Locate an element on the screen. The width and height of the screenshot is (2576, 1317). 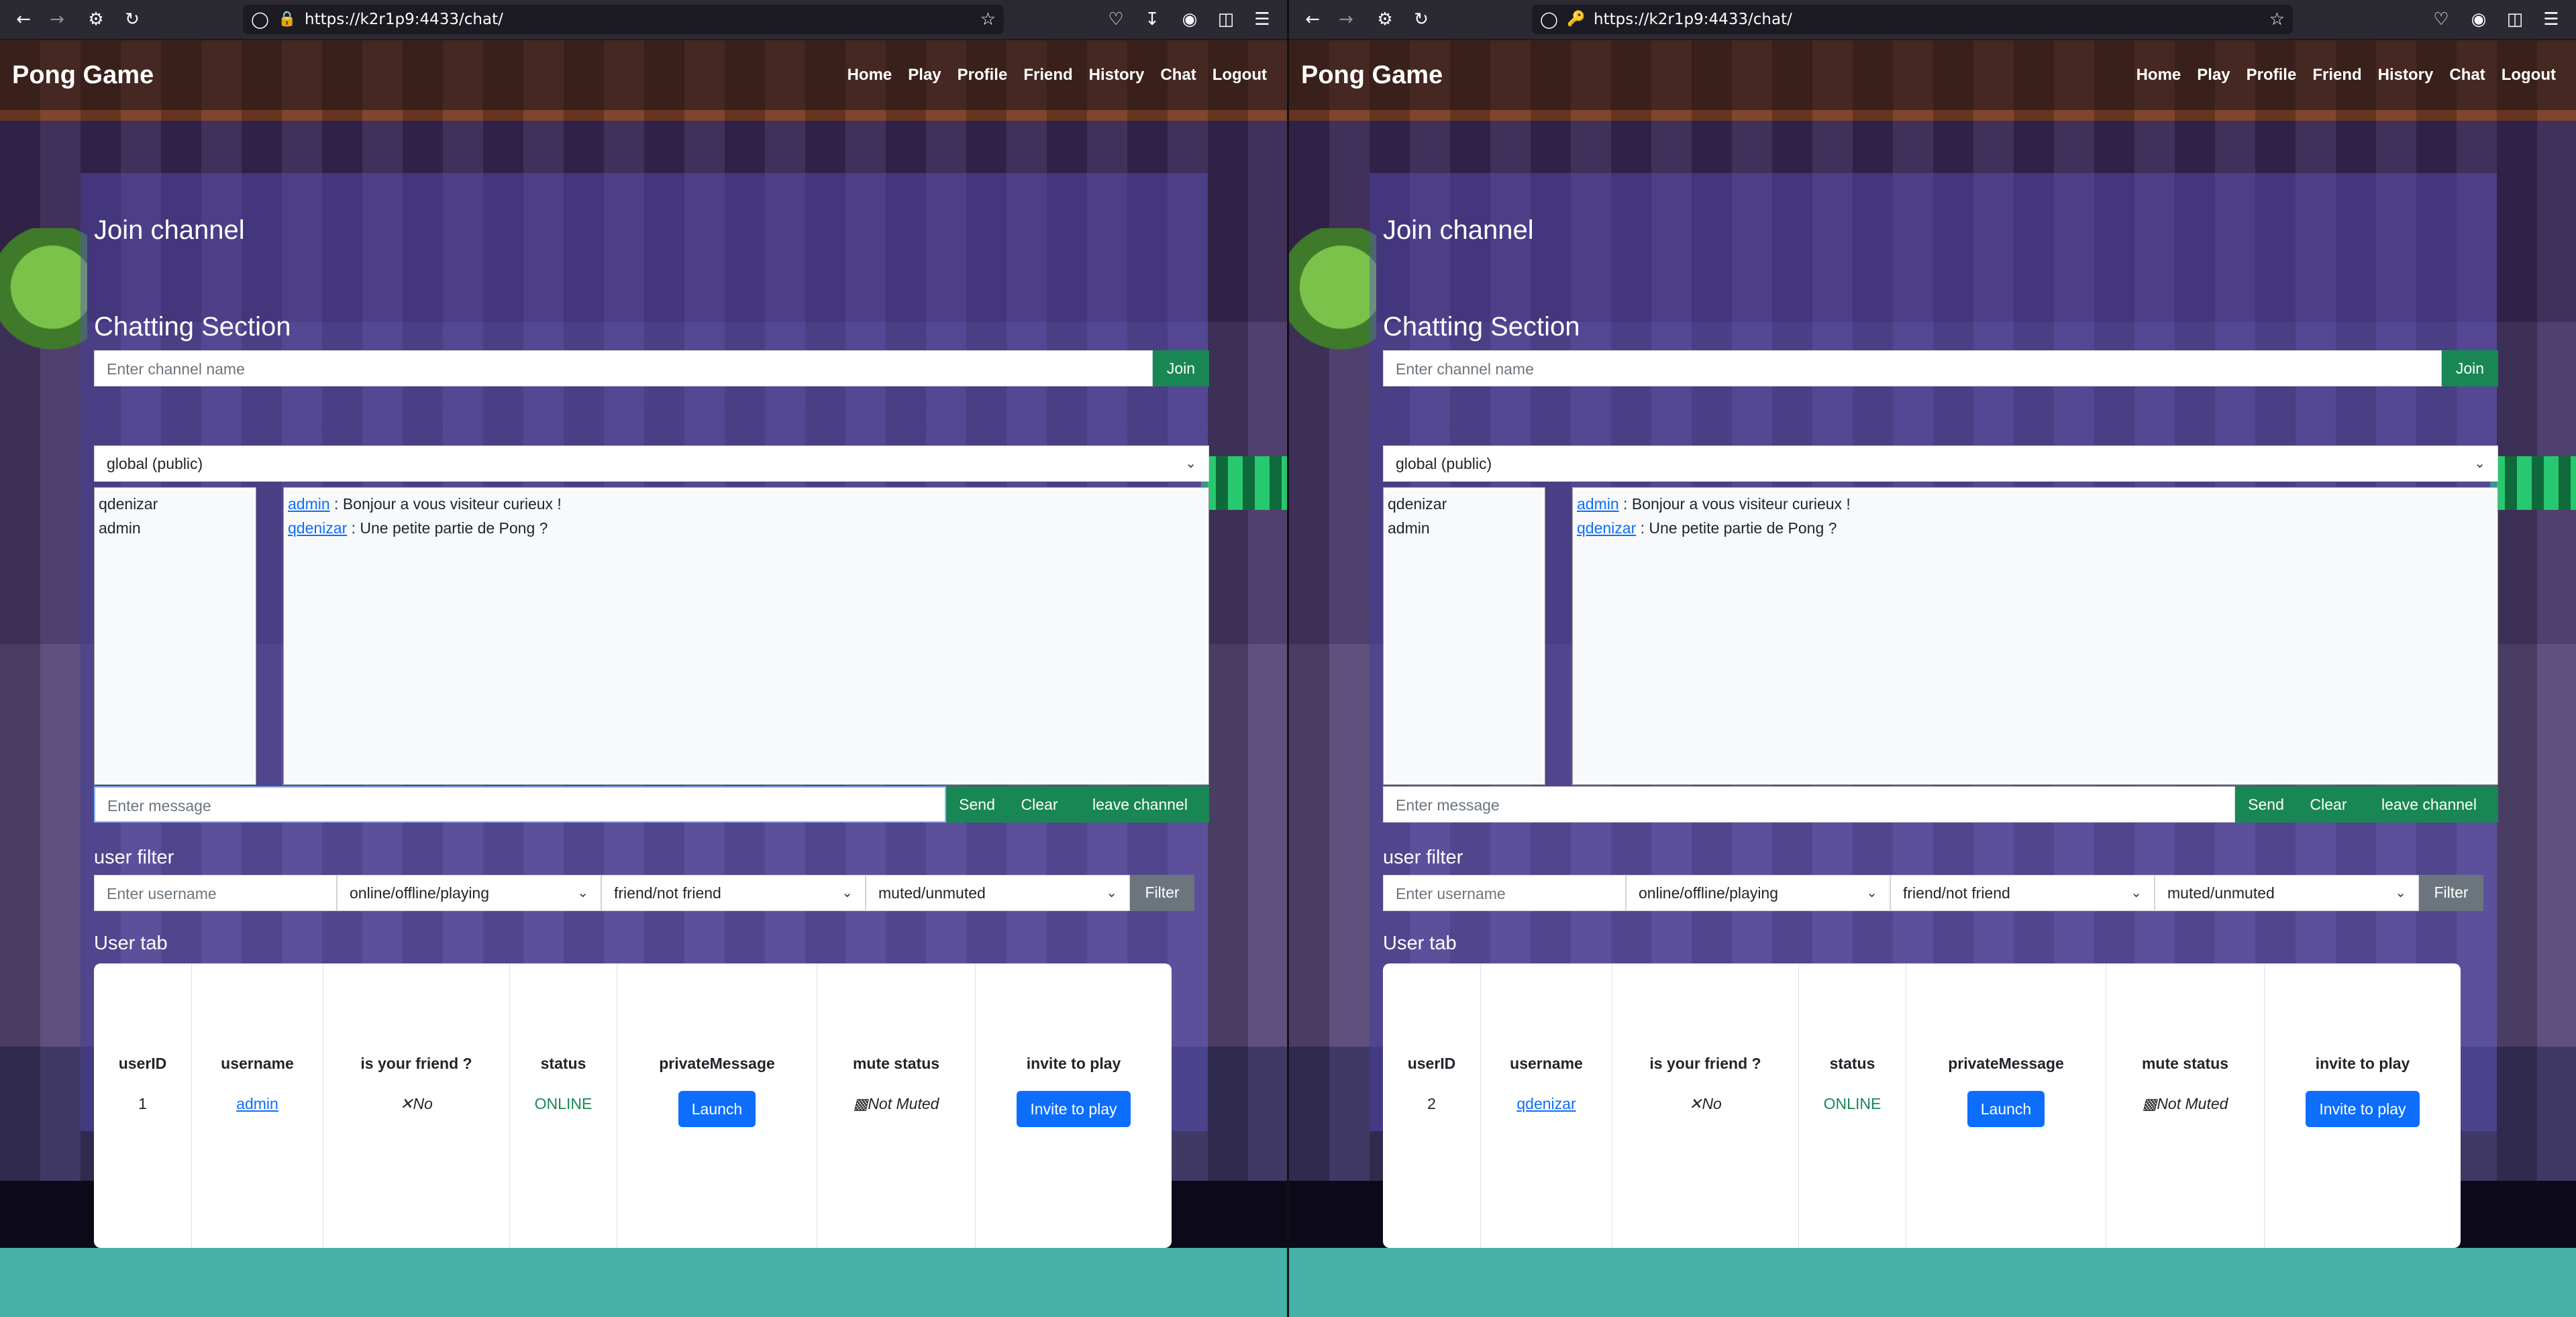
url-bar: ◯ 🔑 https://k2r1p9:4433/chat/ ☆ is located at coordinates (1912, 19).